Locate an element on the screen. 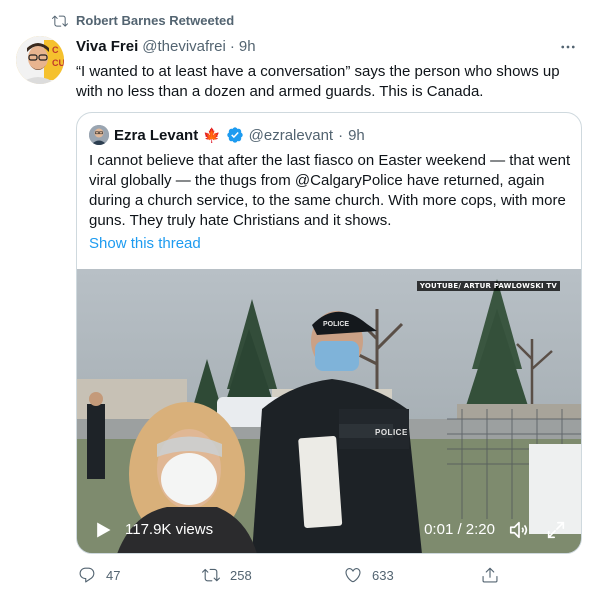 The image size is (598, 597). quoted-avatar-image is located at coordinates (99, 135).